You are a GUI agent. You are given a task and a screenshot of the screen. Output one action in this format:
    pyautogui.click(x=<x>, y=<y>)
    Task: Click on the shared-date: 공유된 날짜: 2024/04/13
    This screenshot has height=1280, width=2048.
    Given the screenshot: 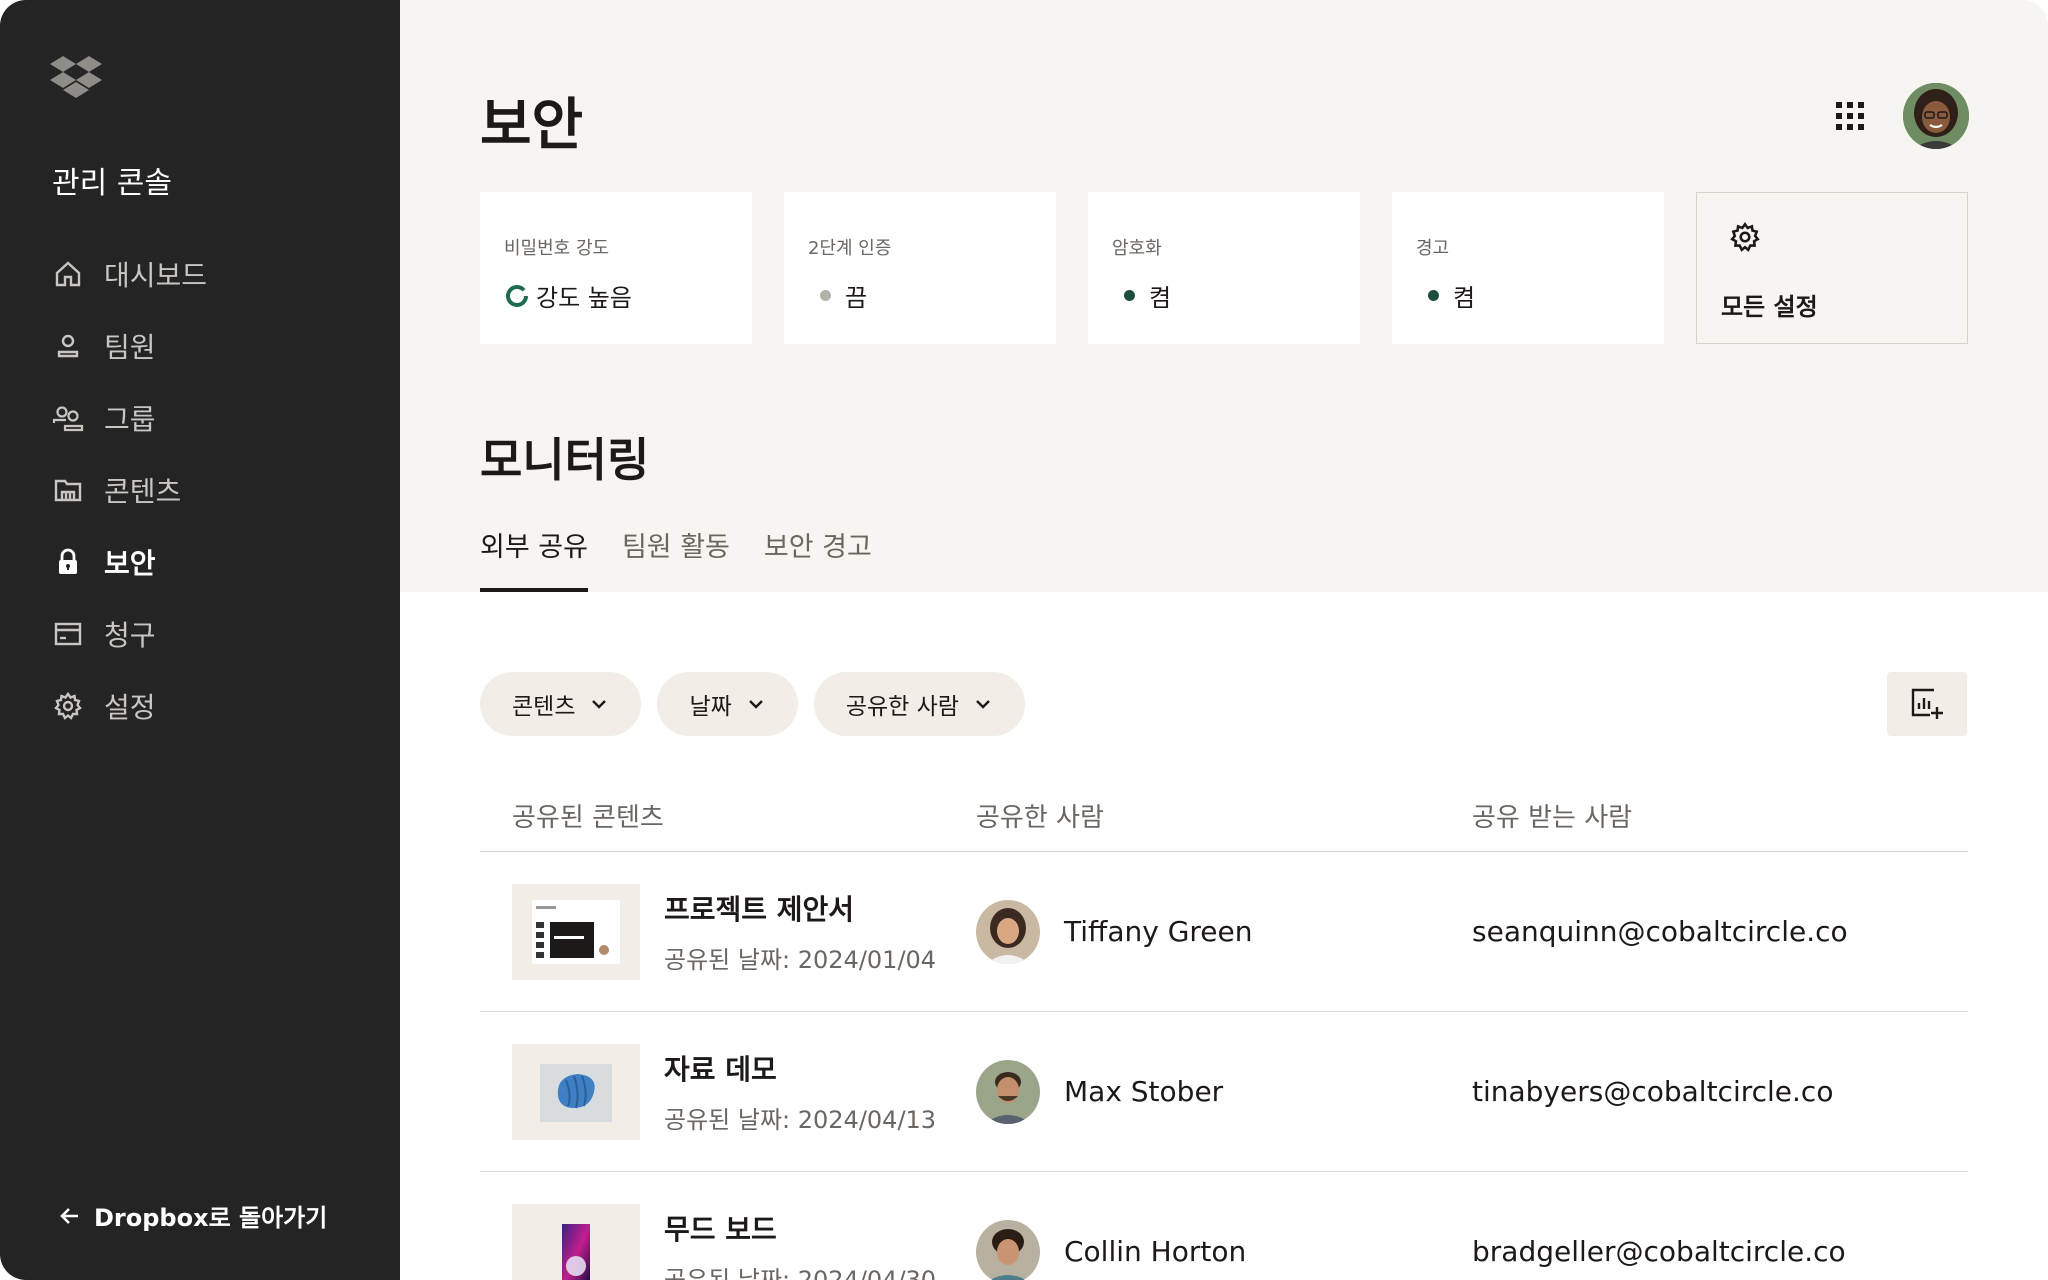 What is the action you would take?
    pyautogui.click(x=800, y=1120)
    